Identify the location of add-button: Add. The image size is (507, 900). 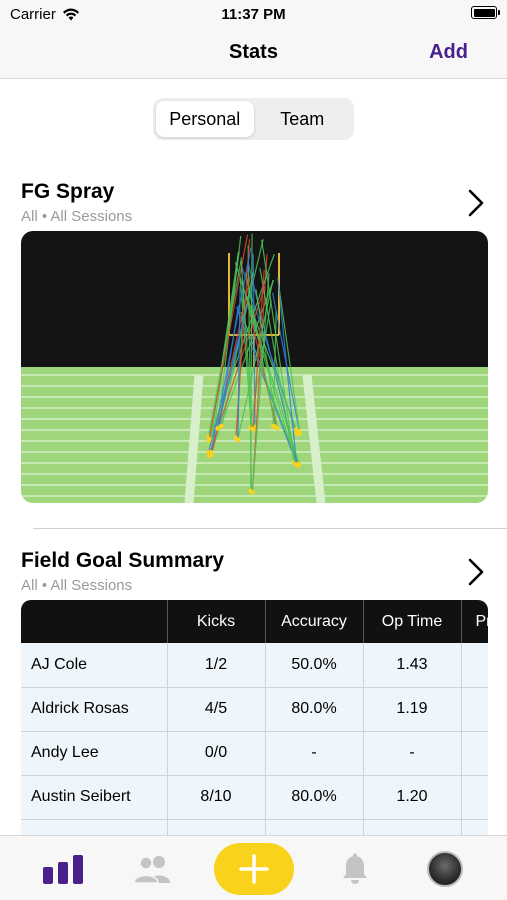
(448, 52).